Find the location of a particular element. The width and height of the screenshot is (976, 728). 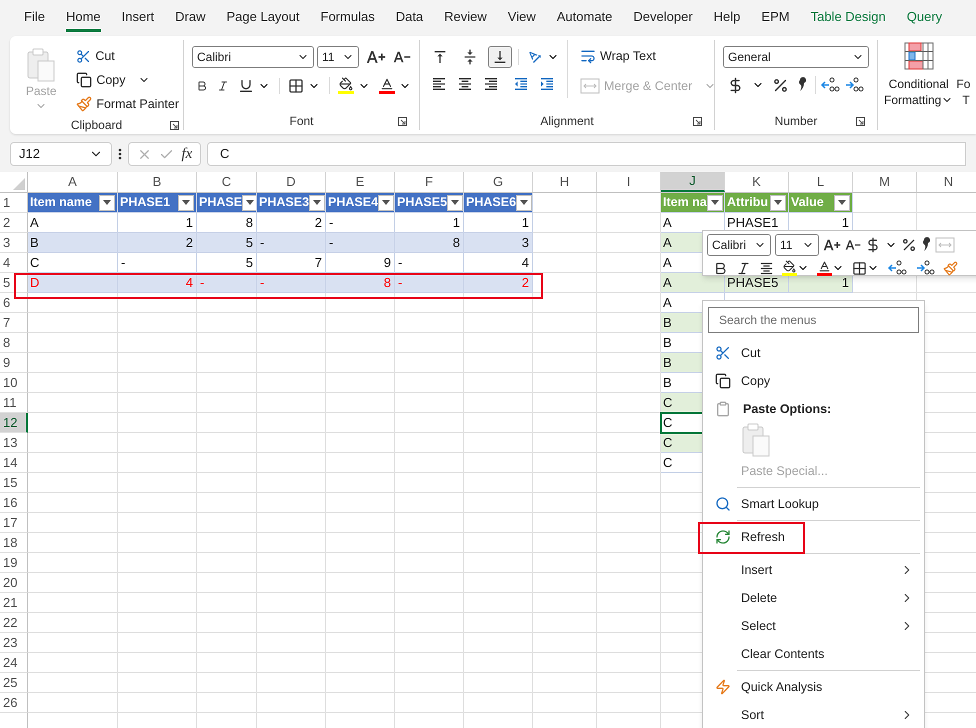

row-number: 17 is located at coordinates (14, 523).